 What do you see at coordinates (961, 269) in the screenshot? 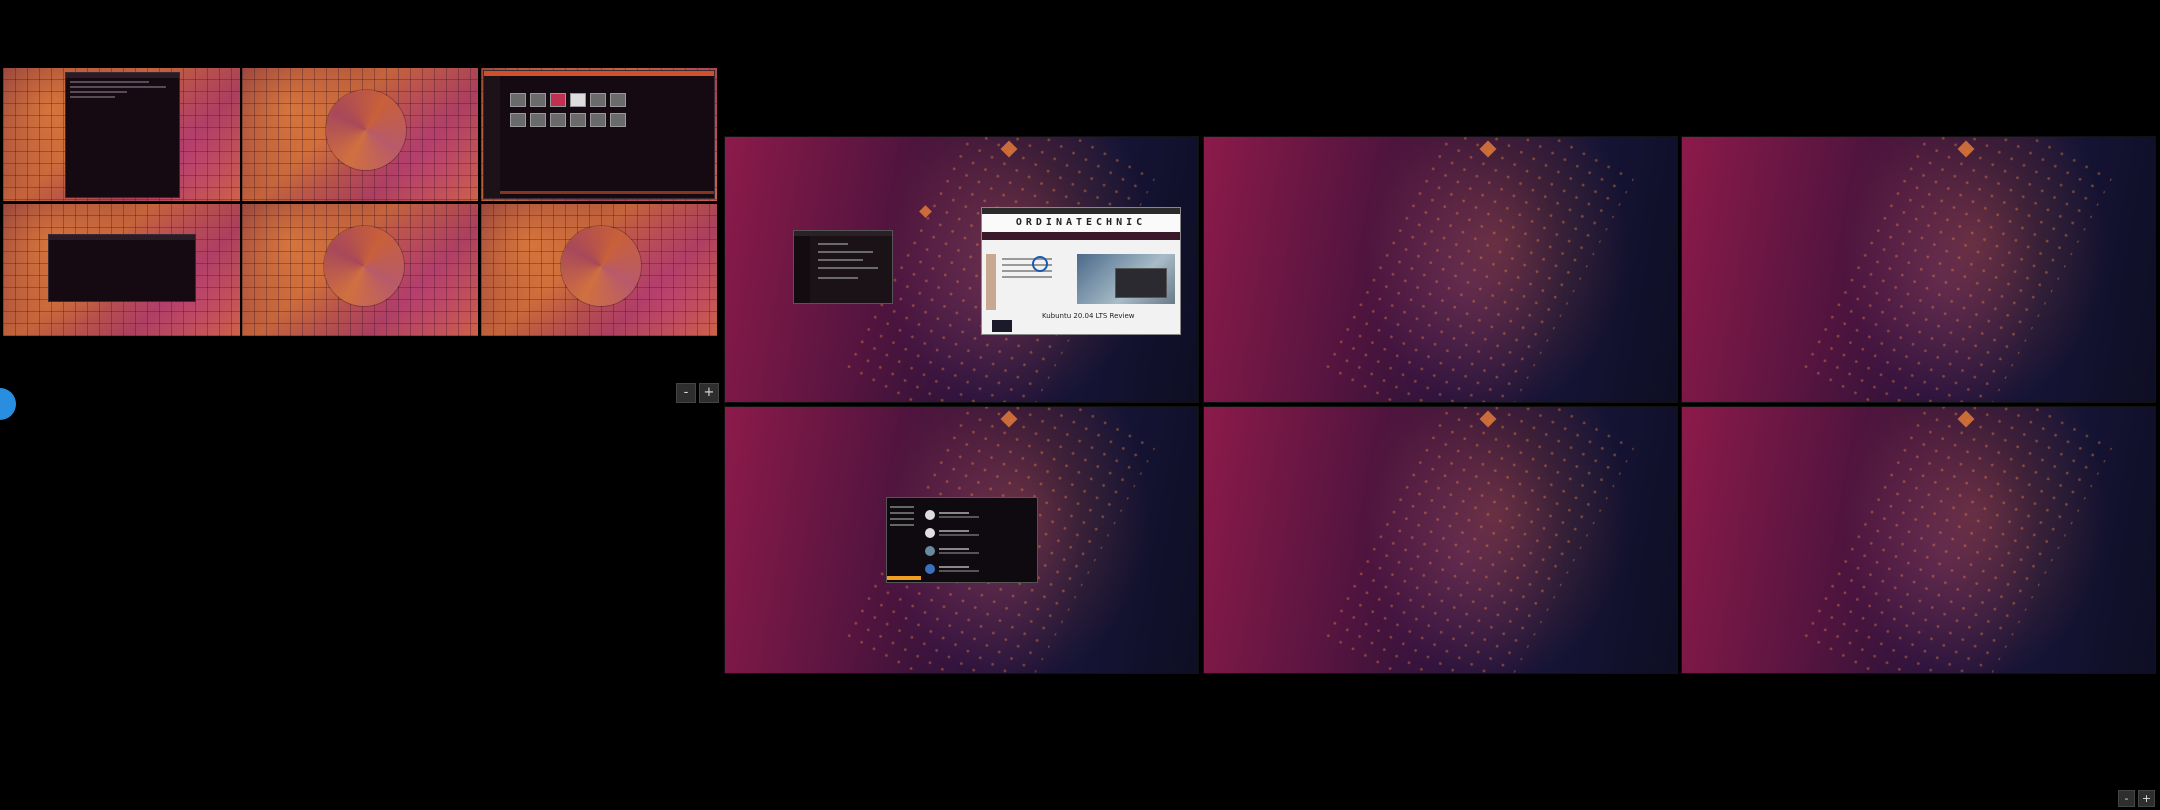
I see `workspace-big-1: ORDINATECHNIC Kubuntu 20.04 LTS Review` at bounding box center [961, 269].